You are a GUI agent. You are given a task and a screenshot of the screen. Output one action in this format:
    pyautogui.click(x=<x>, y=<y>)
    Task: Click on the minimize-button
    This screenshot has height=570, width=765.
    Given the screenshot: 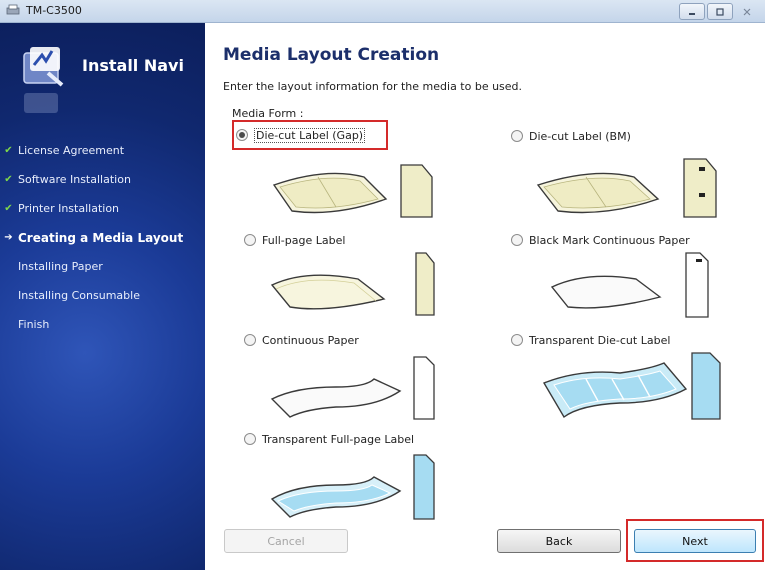 What is the action you would take?
    pyautogui.click(x=692, y=11)
    